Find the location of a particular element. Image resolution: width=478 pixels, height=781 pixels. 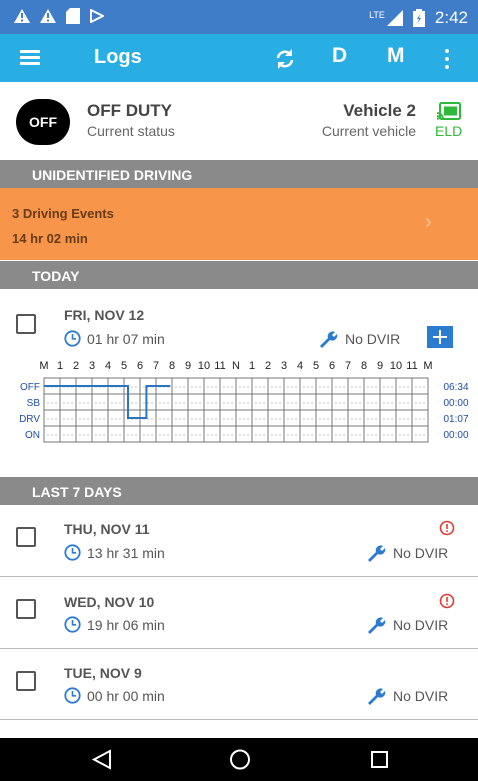

duty-status-badge: OFF is located at coordinates (43, 122).